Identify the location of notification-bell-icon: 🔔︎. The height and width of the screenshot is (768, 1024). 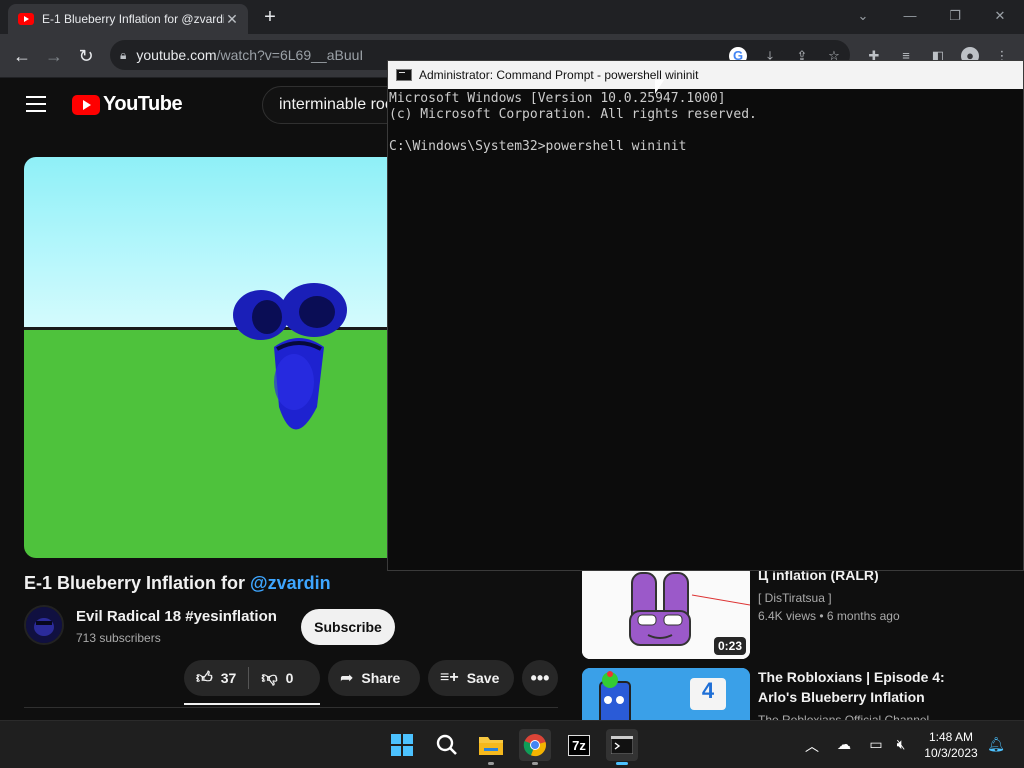
(996, 744).